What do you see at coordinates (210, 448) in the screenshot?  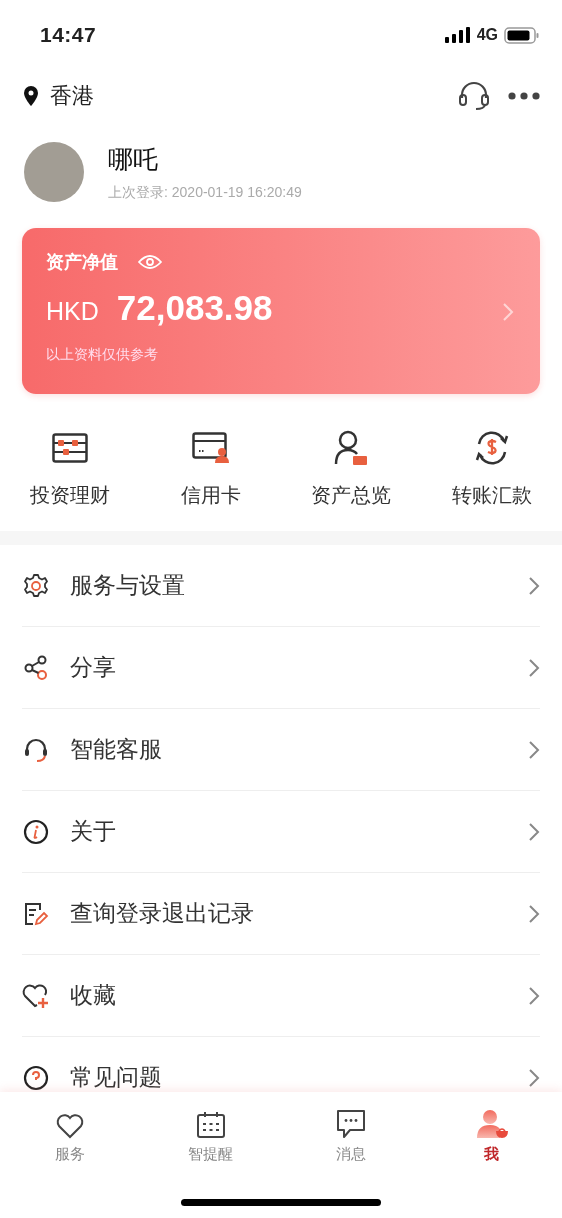 I see `credit-card-icon` at bounding box center [210, 448].